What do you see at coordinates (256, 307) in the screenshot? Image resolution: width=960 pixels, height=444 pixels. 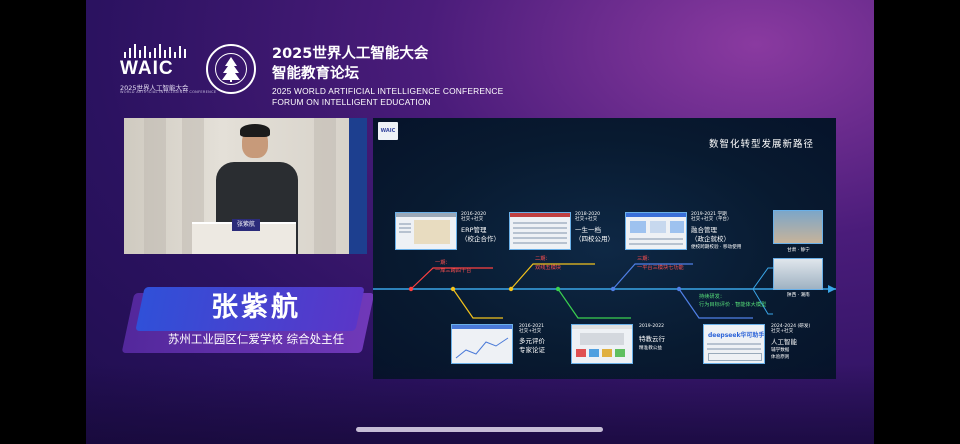 I see `speaker-name: 张紫航` at bounding box center [256, 307].